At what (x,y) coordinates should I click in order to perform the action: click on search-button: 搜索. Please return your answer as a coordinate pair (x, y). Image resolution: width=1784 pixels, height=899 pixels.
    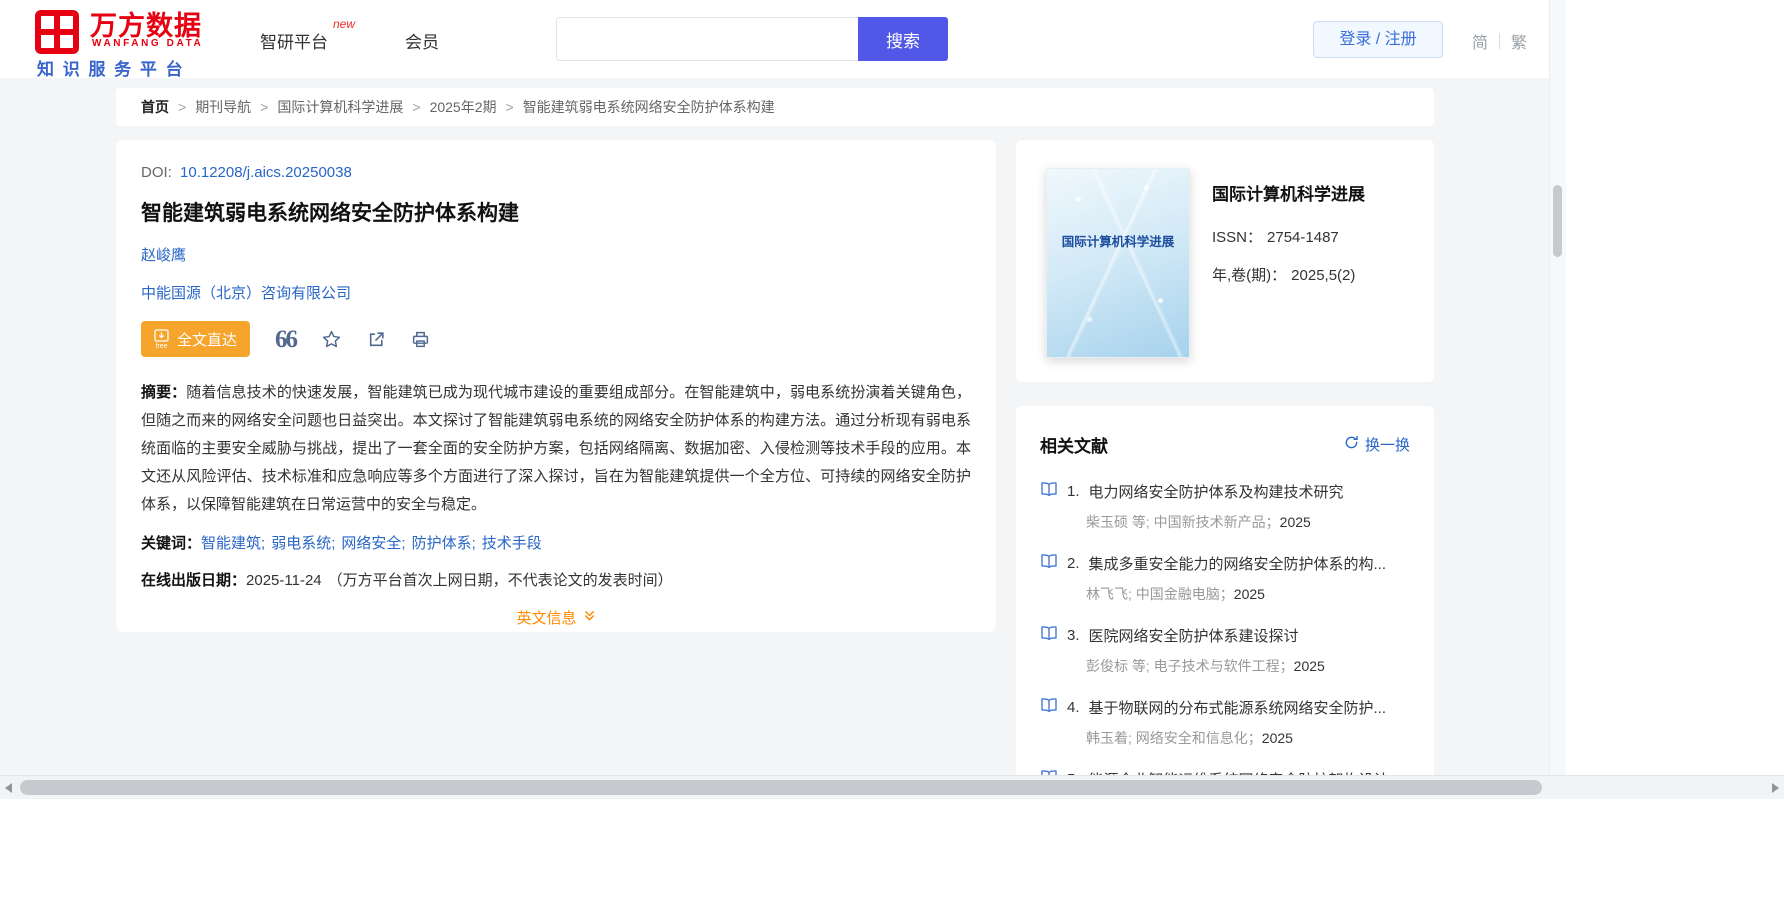
    Looking at the image, I should click on (903, 39).